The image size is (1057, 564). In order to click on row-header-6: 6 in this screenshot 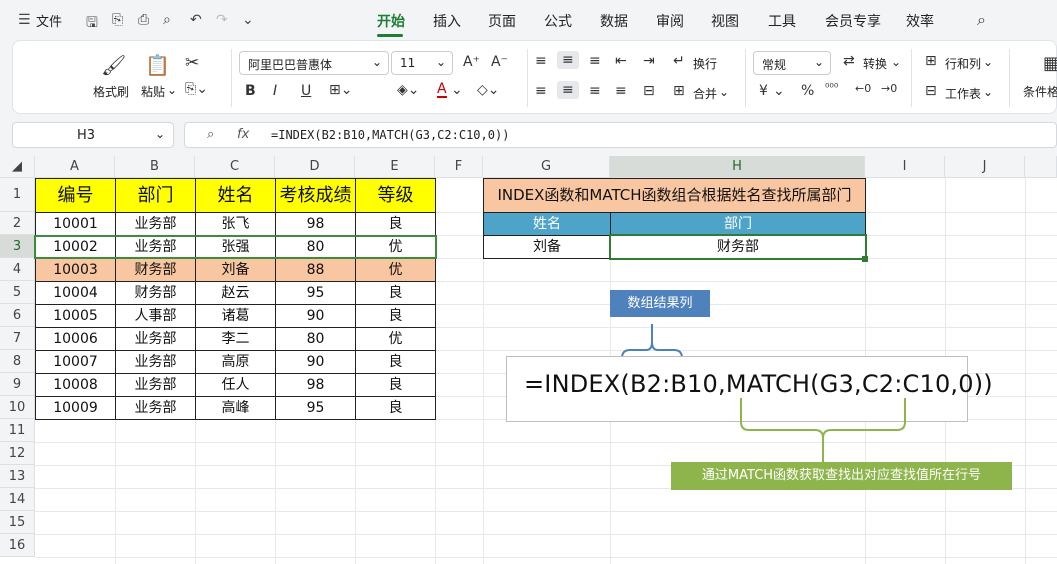, I will do `click(17, 315)`.